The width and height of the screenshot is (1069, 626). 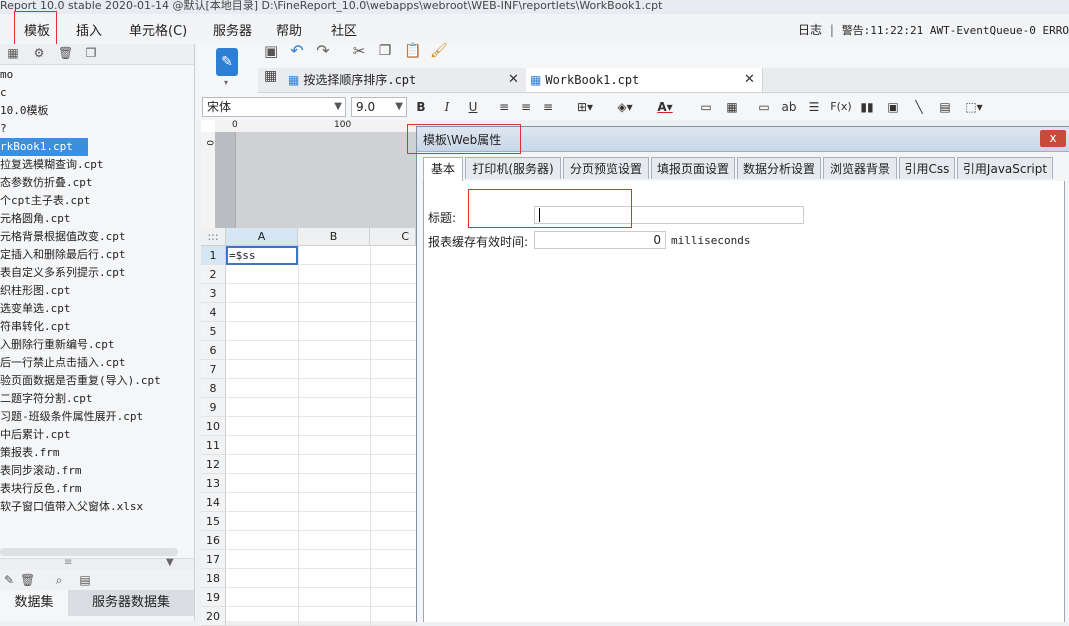 I want to click on row-header: 19, so click(x=213, y=597).